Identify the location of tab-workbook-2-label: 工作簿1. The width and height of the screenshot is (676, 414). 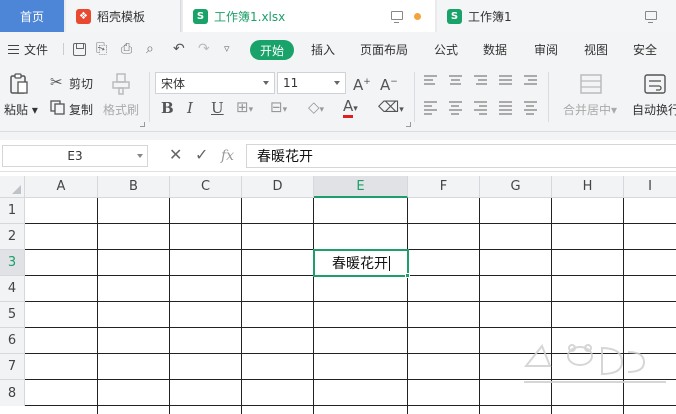
(490, 16).